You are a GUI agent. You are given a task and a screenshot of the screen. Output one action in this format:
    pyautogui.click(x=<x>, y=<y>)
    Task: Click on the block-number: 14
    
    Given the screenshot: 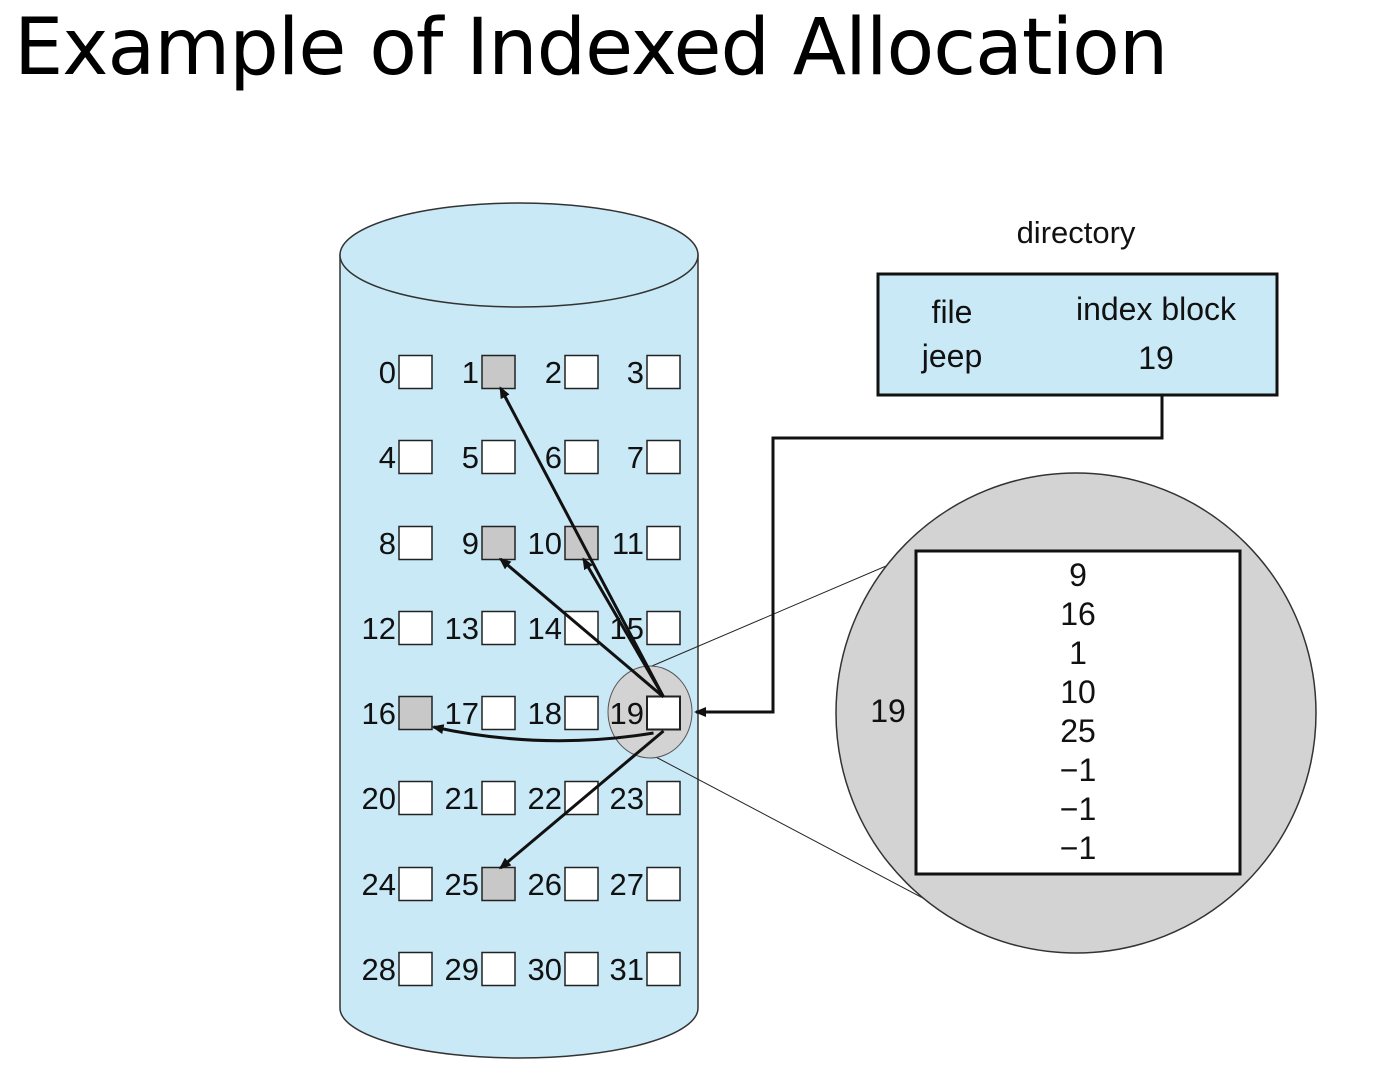 What is the action you would take?
    pyautogui.click(x=545, y=628)
    